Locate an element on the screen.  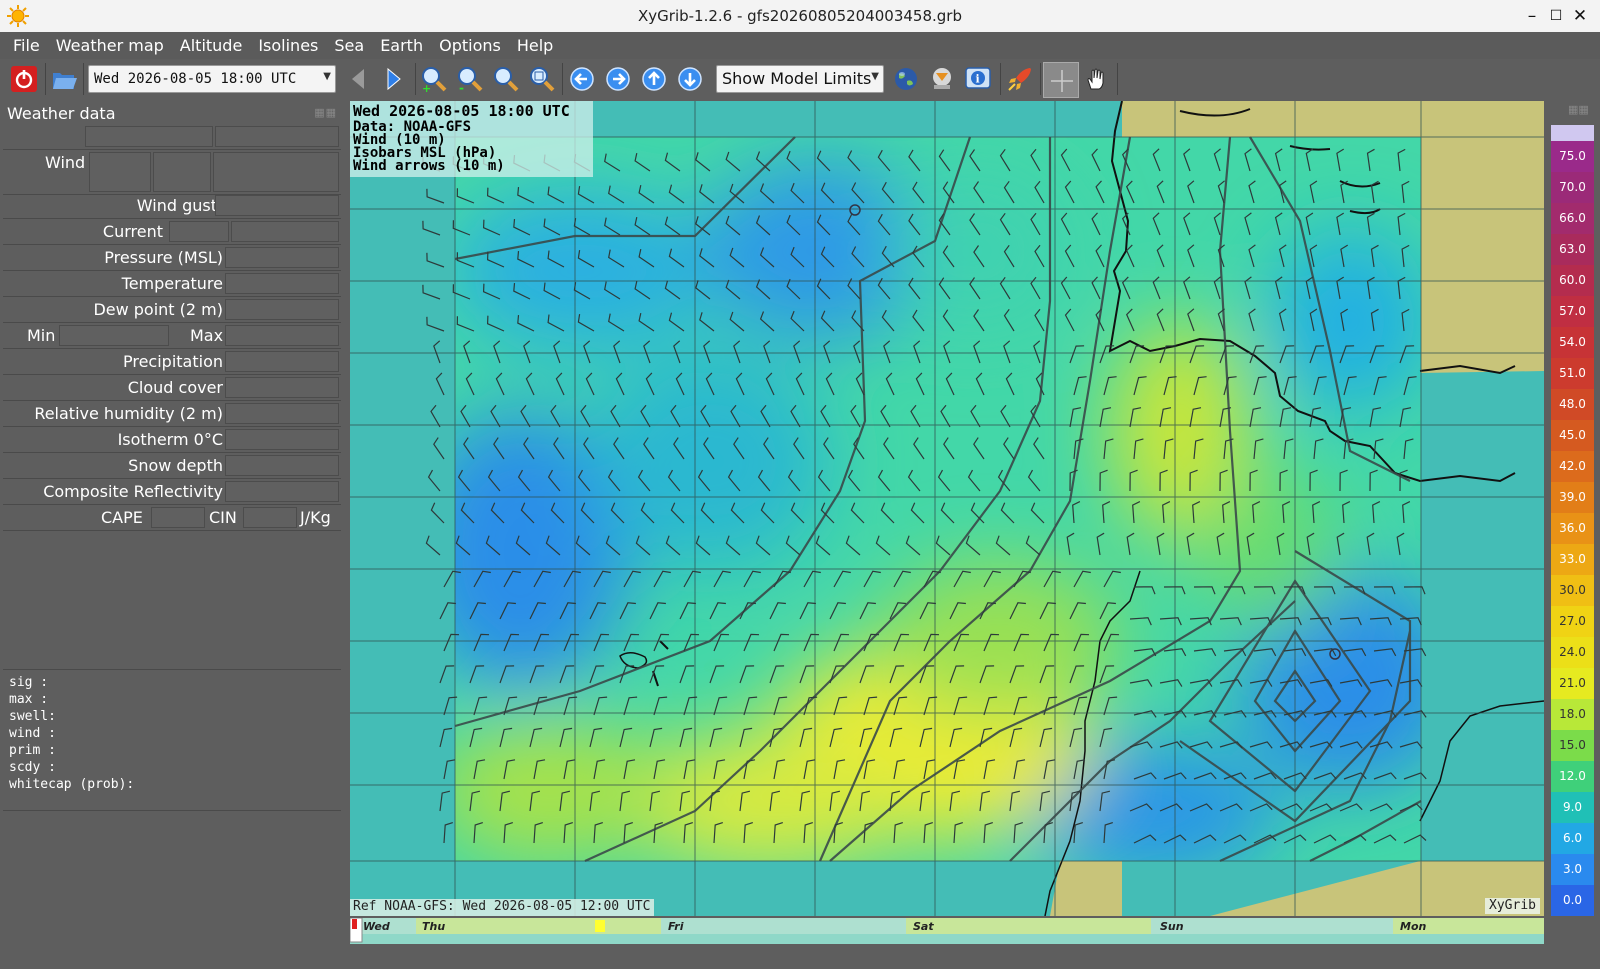
pressure-row: Pressure (MSL) is located at coordinates (172, 258).